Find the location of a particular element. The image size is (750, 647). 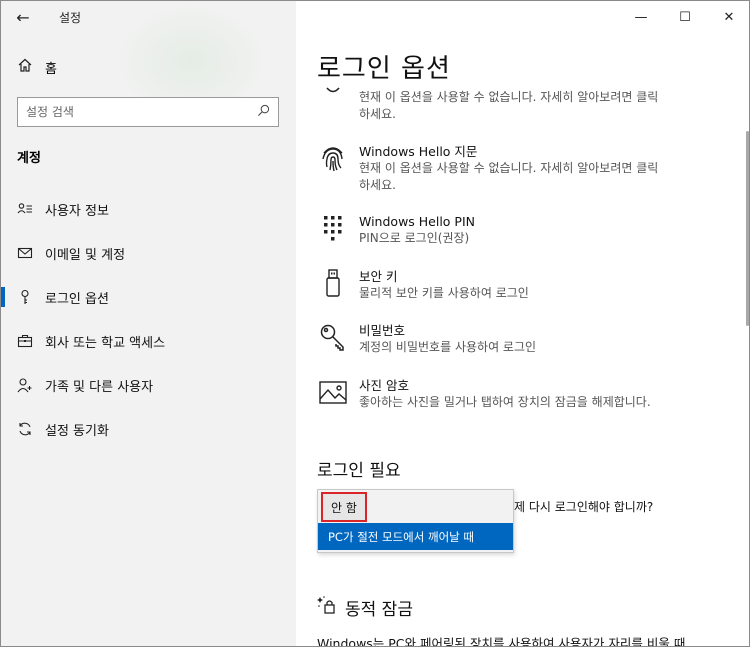

option-desc: 계정의 비밀번호를 사용하여 로그인 is located at coordinates (448, 347).